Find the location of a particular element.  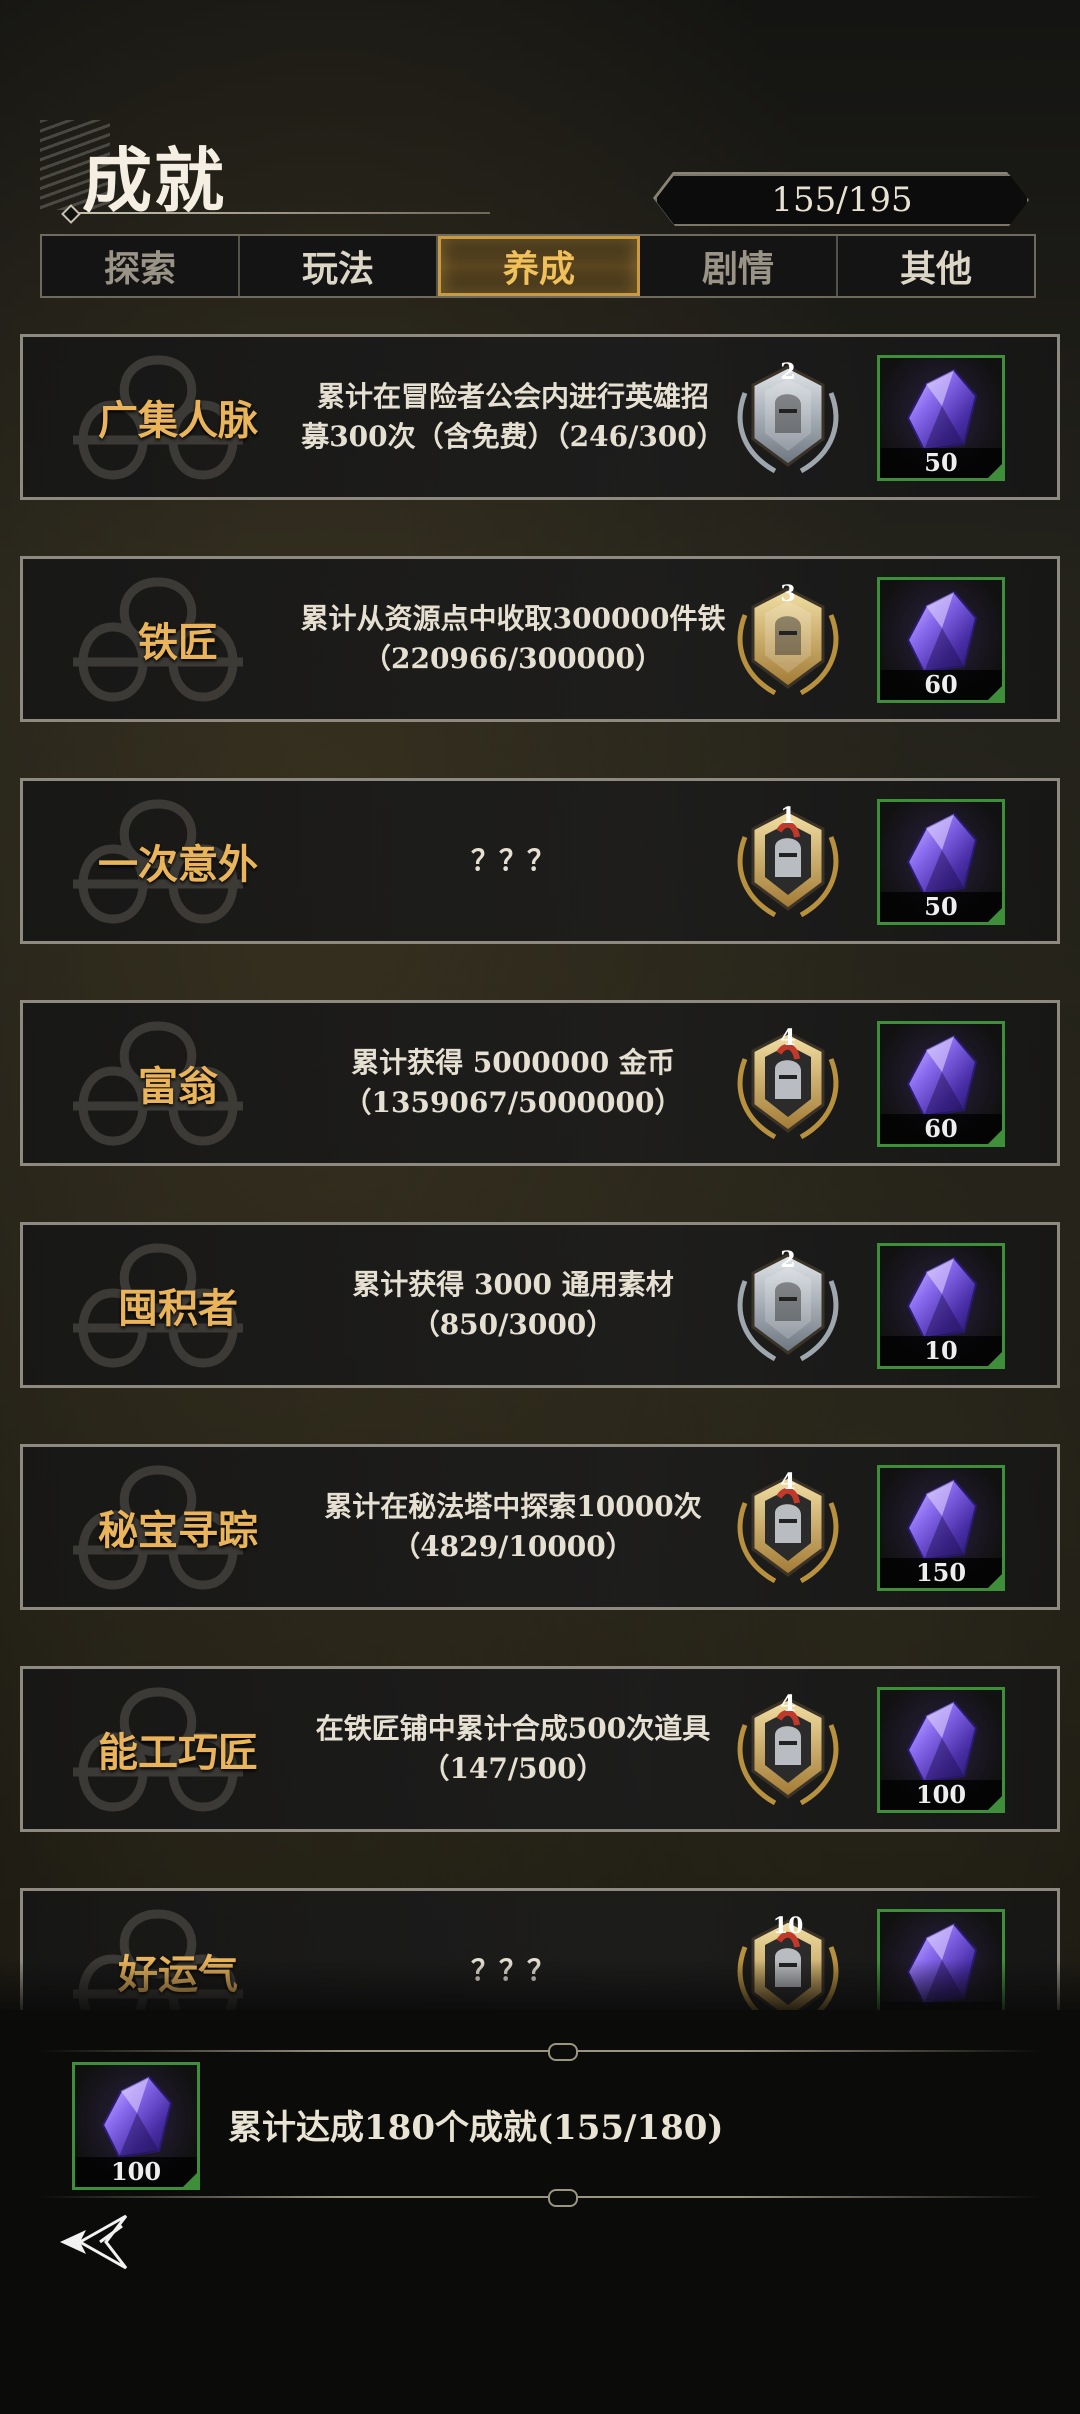

page-header: 成就 is located at coordinates (265, 170).